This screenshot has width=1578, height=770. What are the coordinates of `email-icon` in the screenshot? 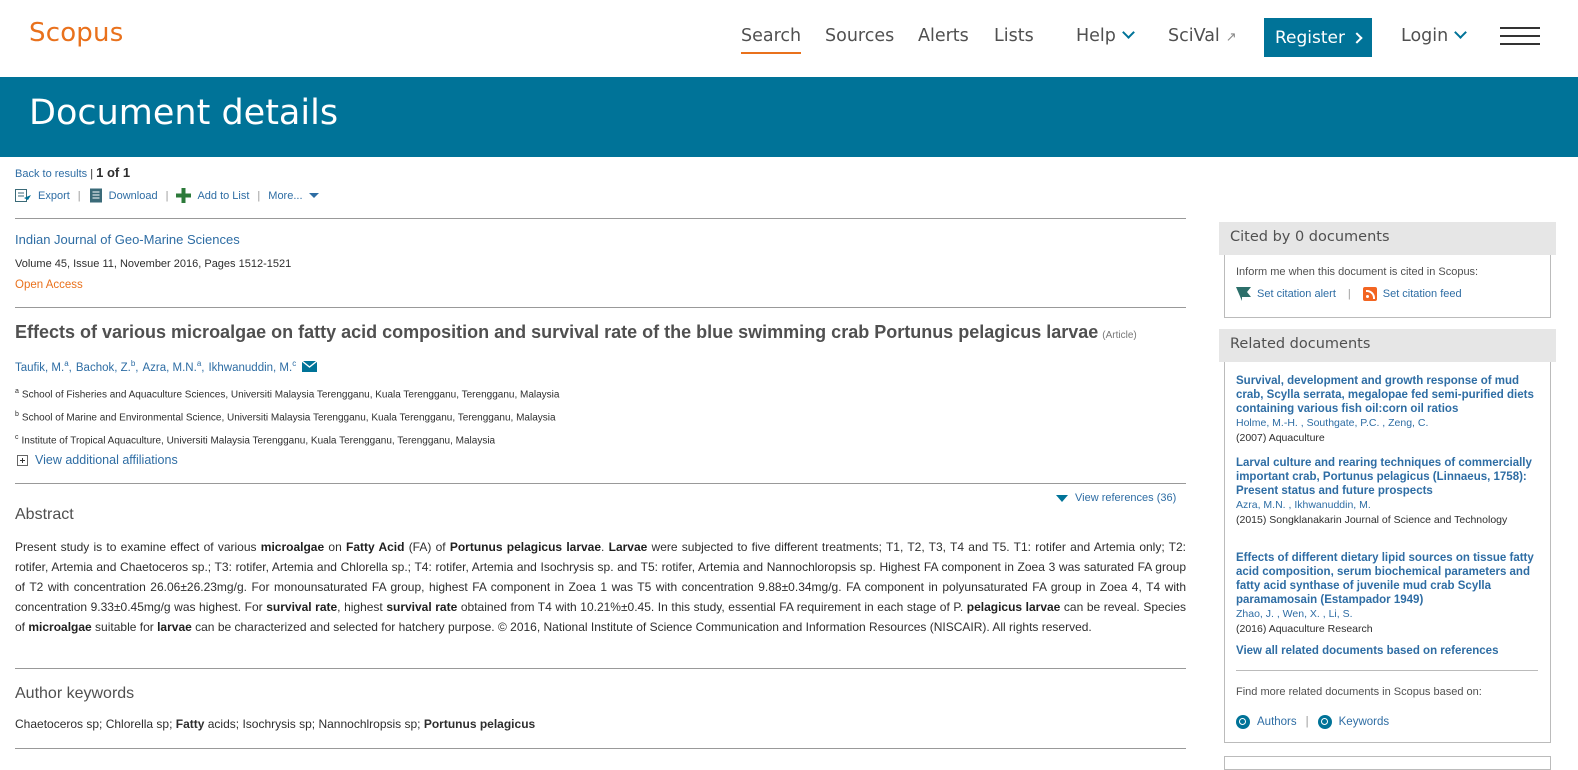 It's located at (310, 366).